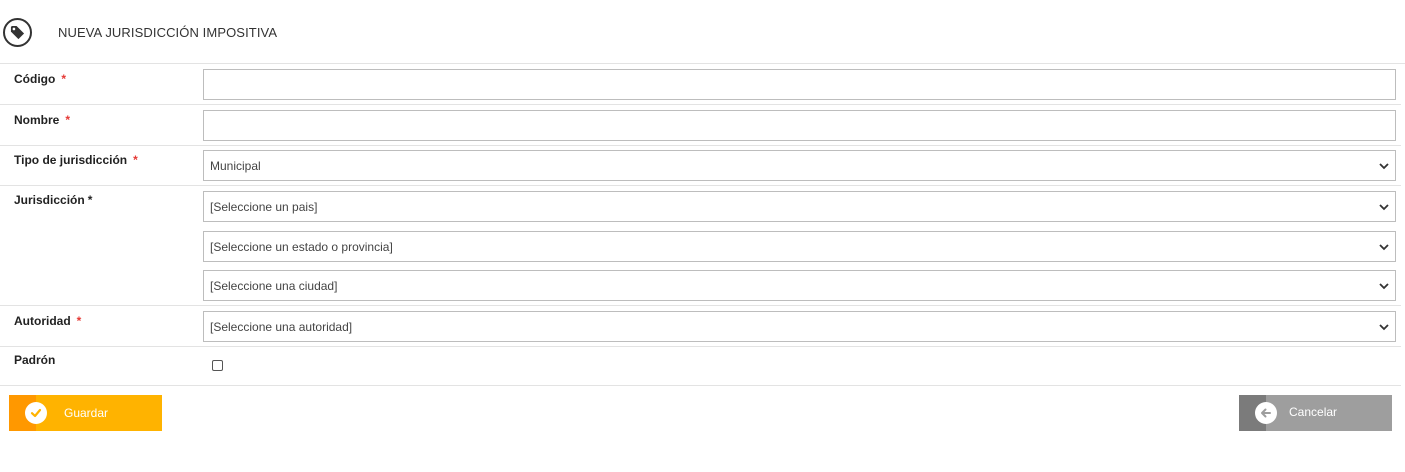 Image resolution: width=1405 pixels, height=472 pixels. Describe the element at coordinates (799, 285) in the screenshot. I see `ciudad-select: [Seleccione una ciudad]` at that location.